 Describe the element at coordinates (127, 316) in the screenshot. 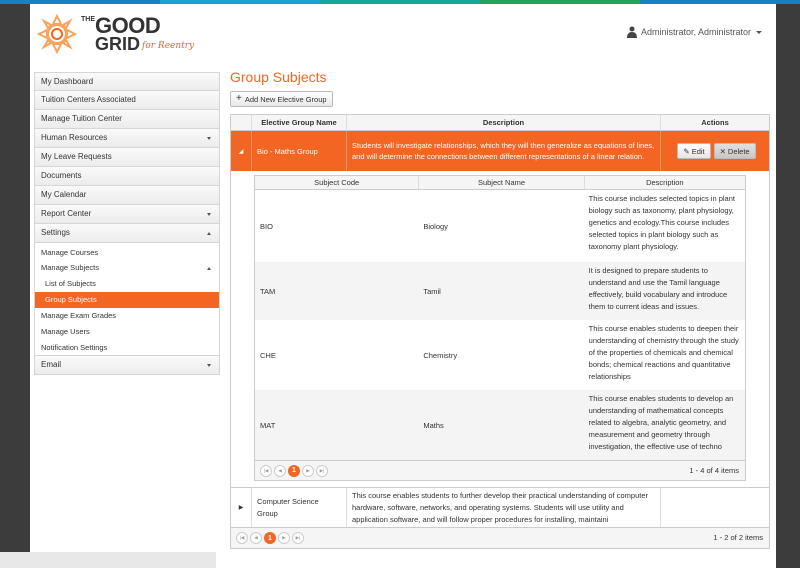

I see `sidebar-sub-exam-grades: Manage Exam Grades` at that location.